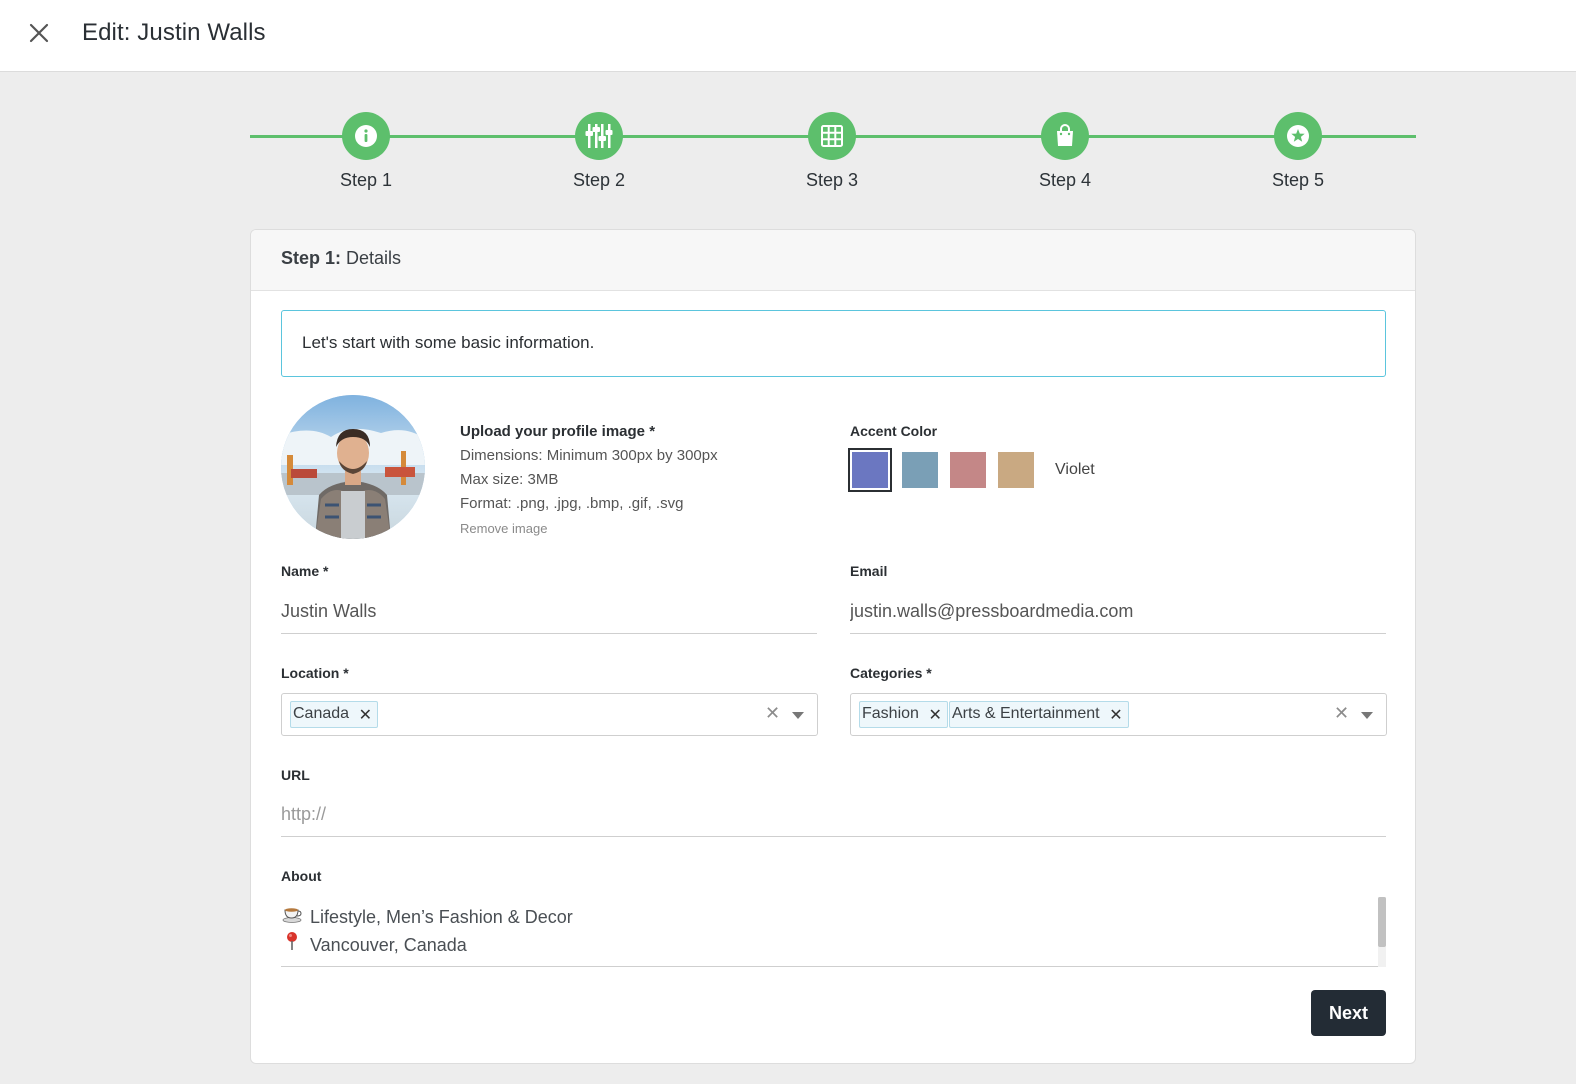 The image size is (1576, 1084). What do you see at coordinates (174, 32) in the screenshot?
I see `page-title: Edit: Justin Walls` at bounding box center [174, 32].